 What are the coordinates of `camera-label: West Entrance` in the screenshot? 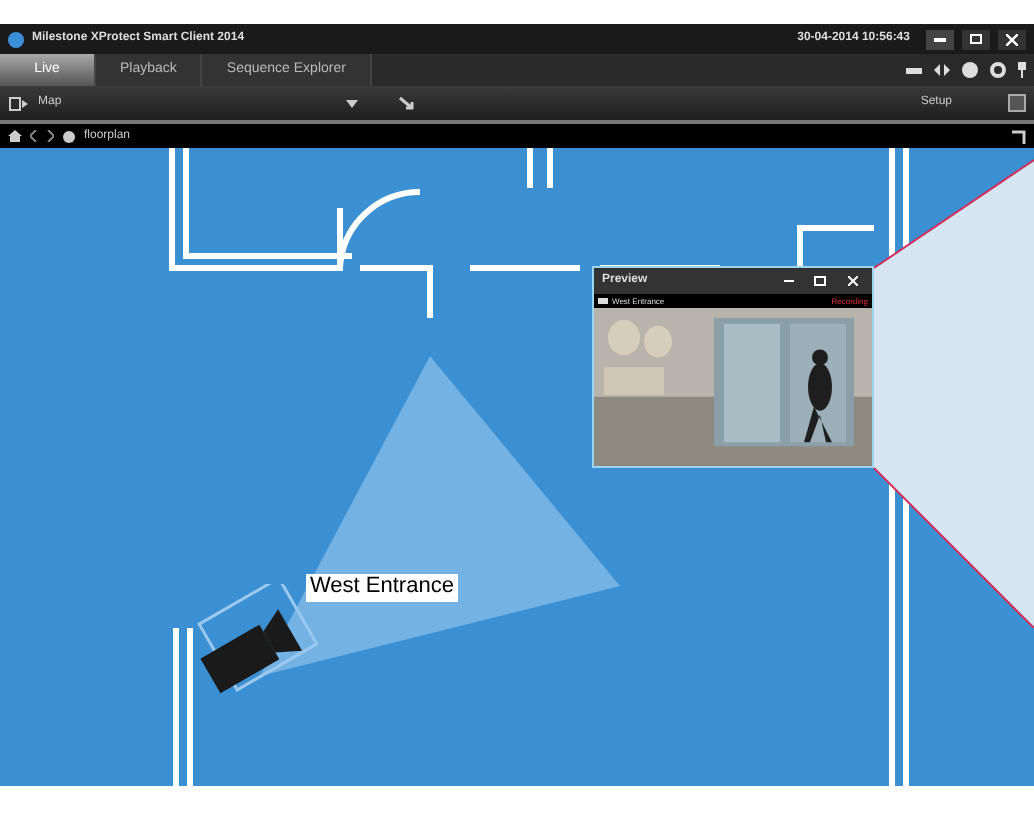 It's located at (382, 588).